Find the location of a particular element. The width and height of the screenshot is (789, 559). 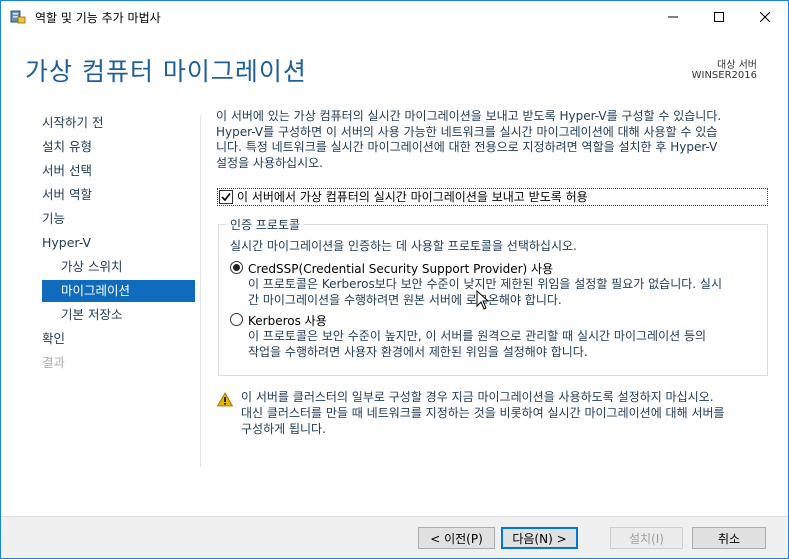

warning-icon is located at coordinates (225, 399).